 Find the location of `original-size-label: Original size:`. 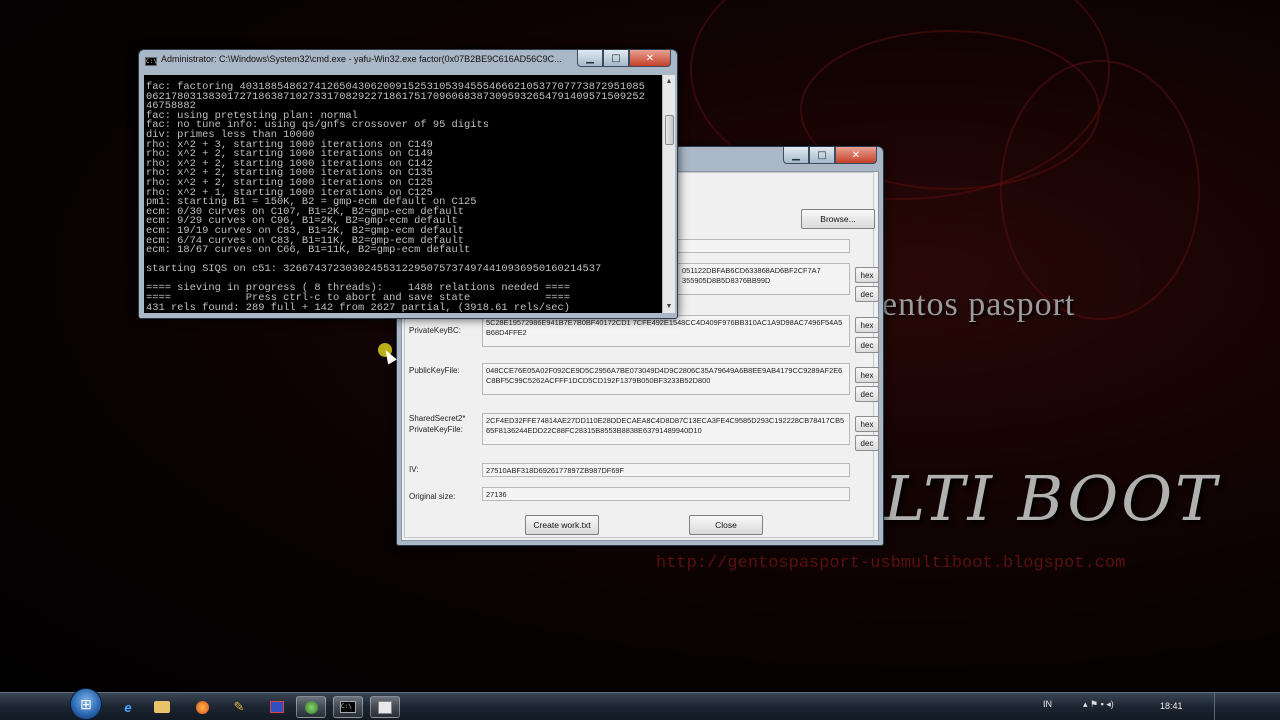

original-size-label: Original size: is located at coordinates (432, 496).